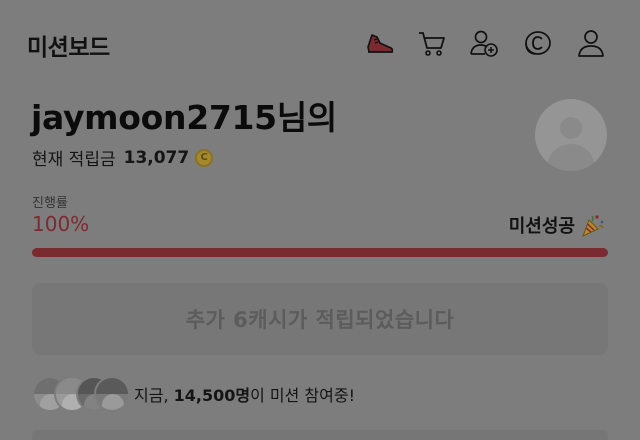 The image size is (640, 440). I want to click on participant-avatars, so click(81, 394).